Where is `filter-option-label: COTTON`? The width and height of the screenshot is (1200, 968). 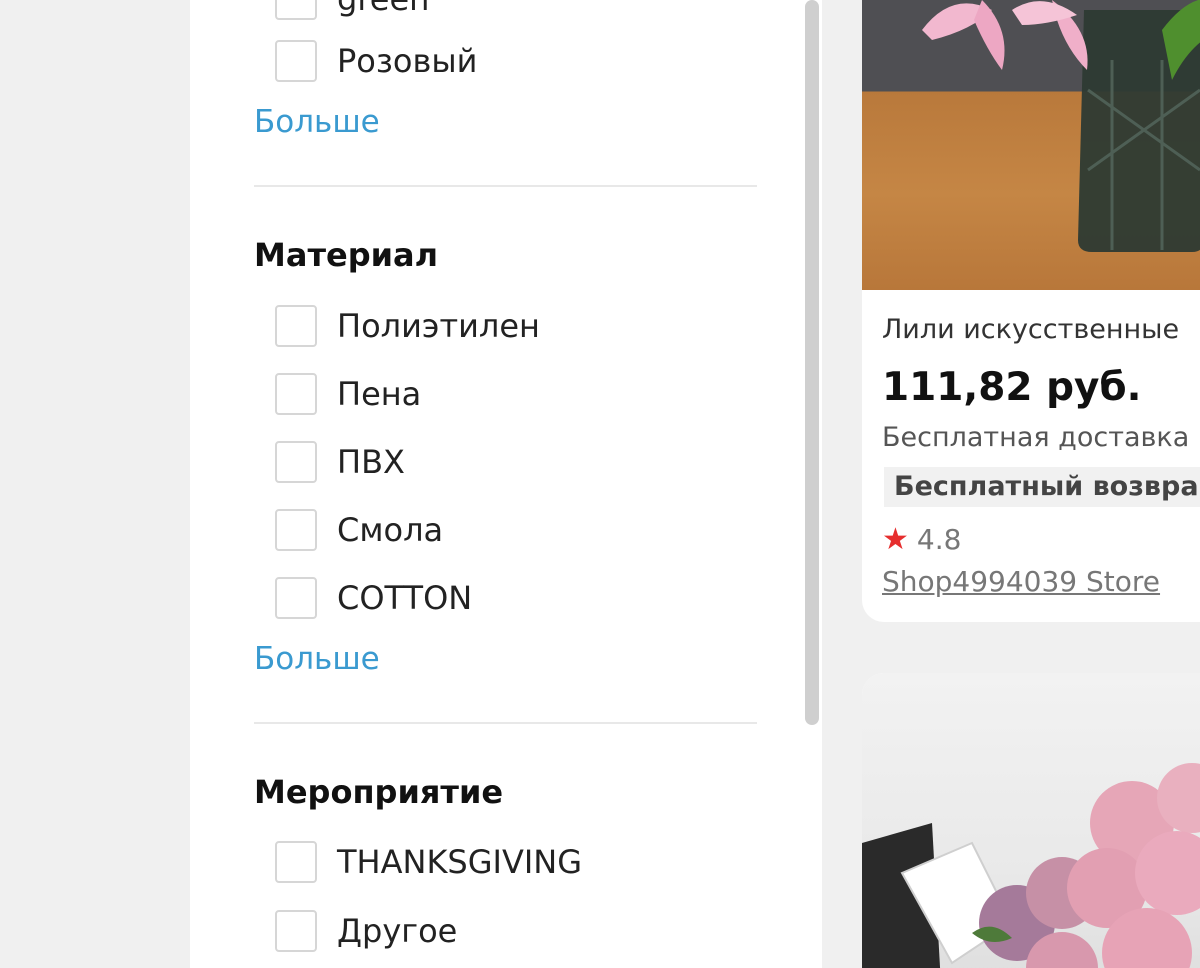 filter-option-label: COTTON is located at coordinates (405, 598).